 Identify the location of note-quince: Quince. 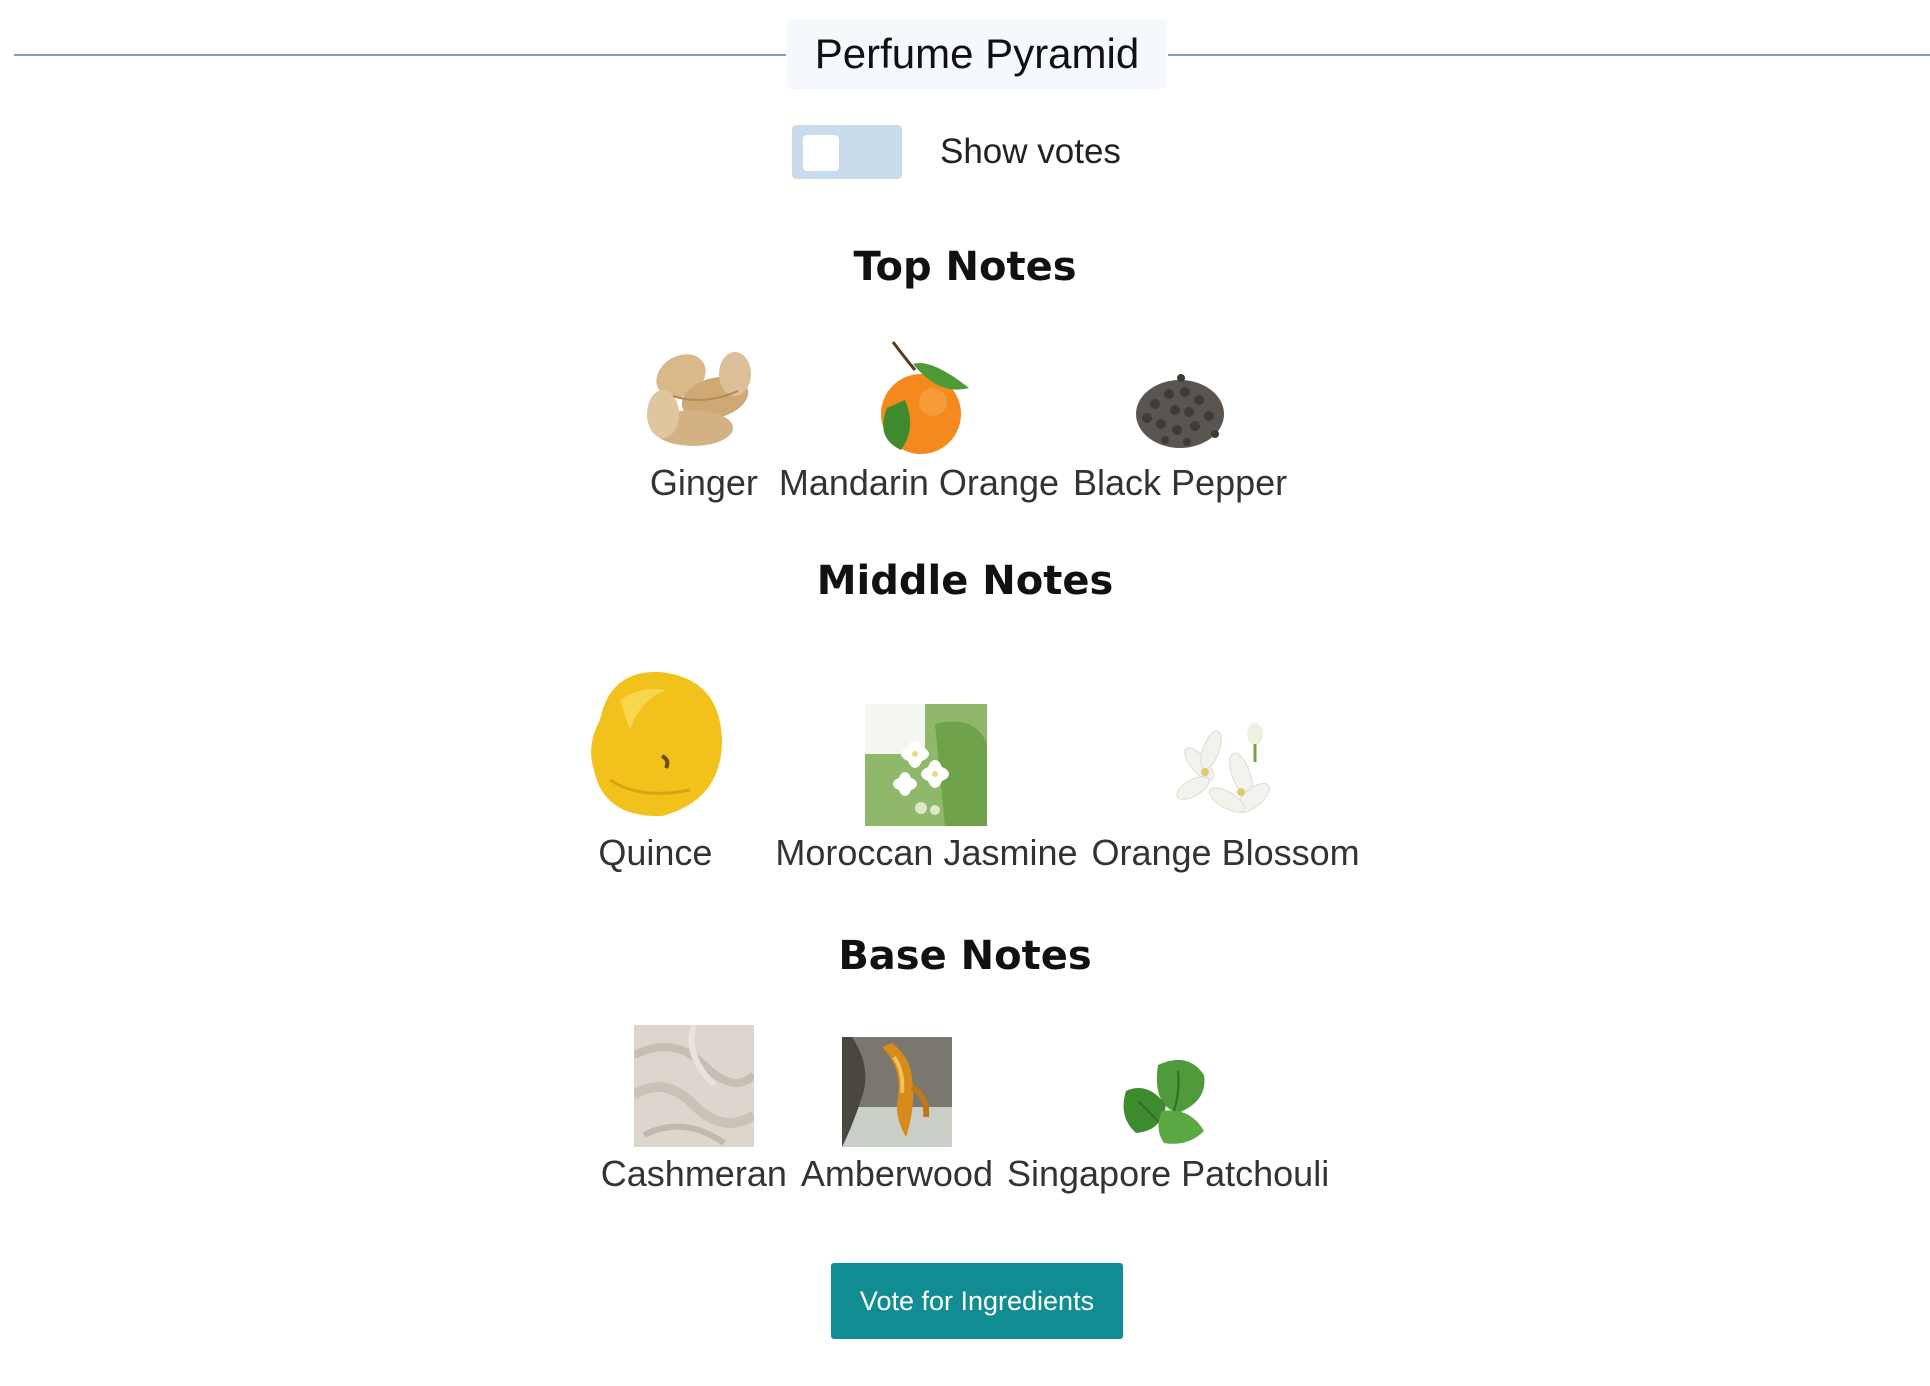
(655, 767).